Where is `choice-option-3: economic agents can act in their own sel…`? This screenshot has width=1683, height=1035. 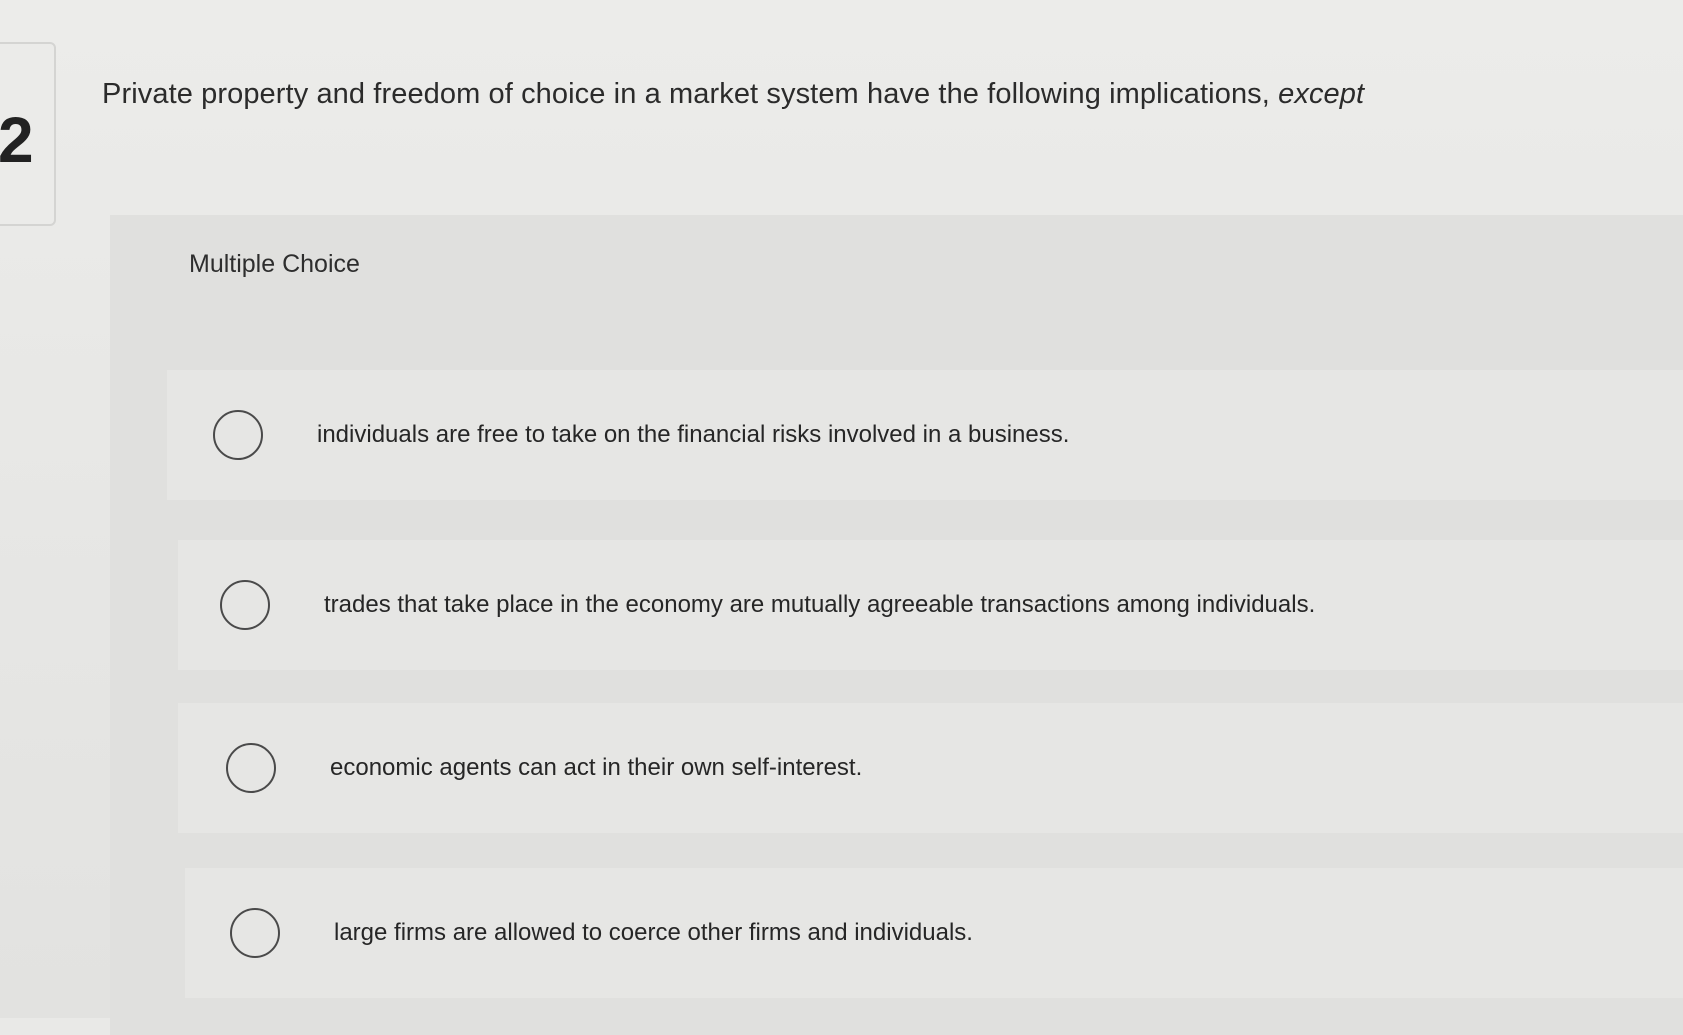 choice-option-3: economic agents can act in their own sel… is located at coordinates (930, 768).